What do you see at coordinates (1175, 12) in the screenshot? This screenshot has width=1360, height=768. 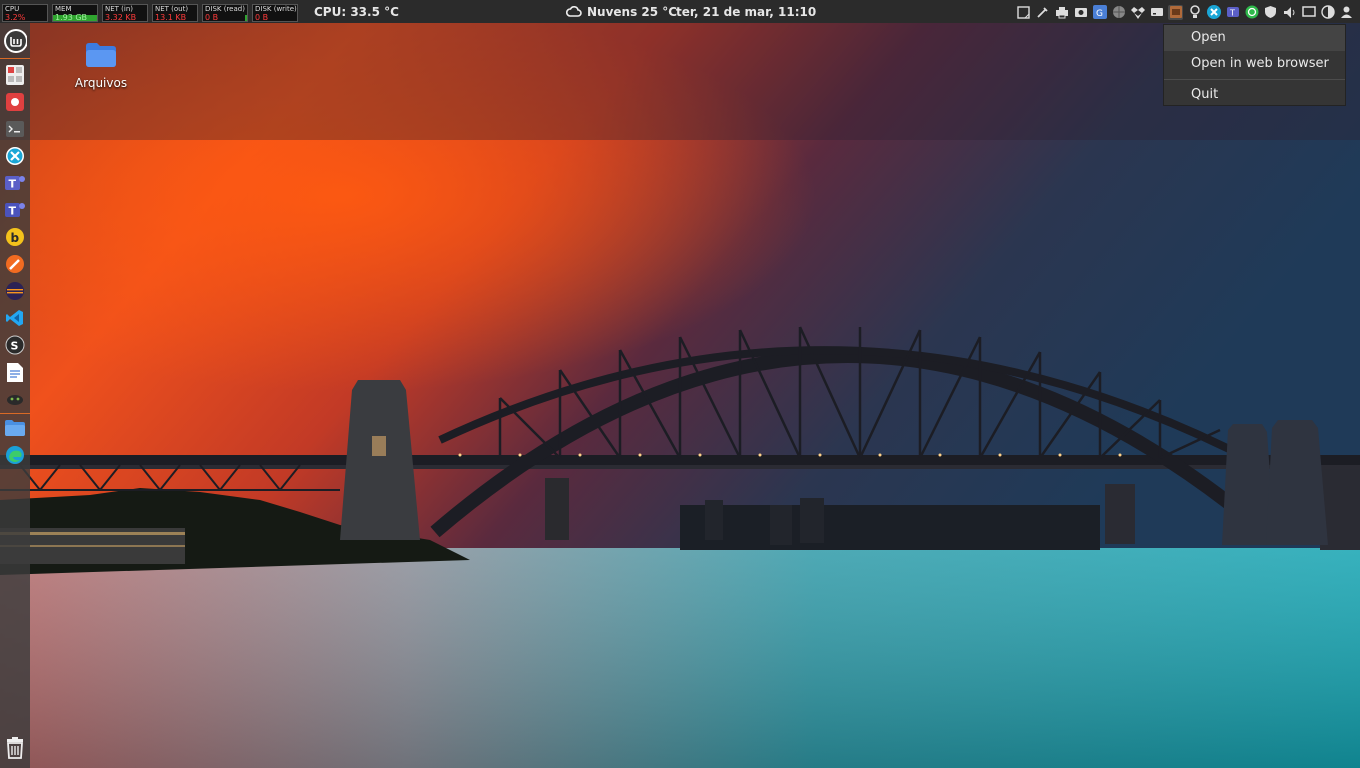 I see `app-indicator-icon` at bounding box center [1175, 12].